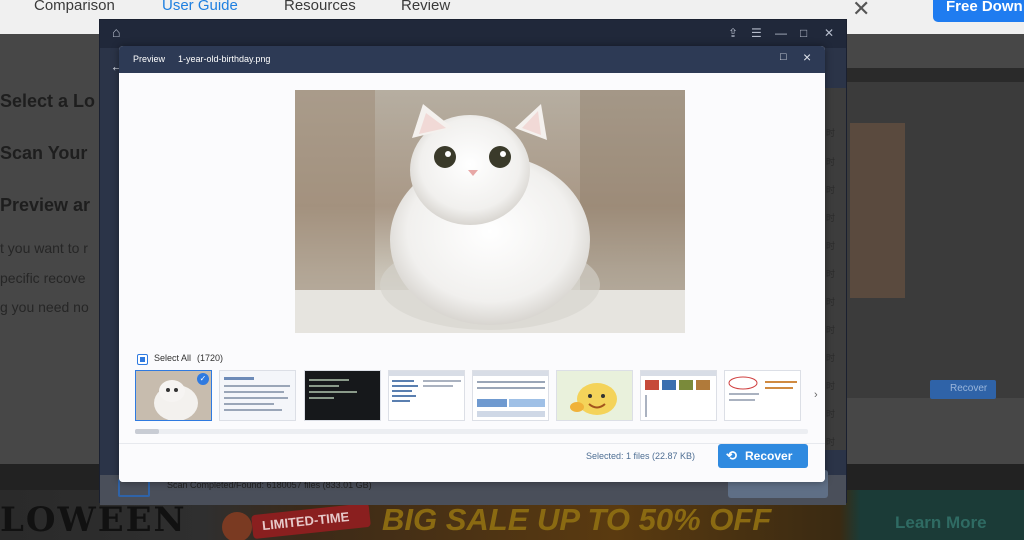 The image size is (1024, 540). What do you see at coordinates (93, 520) in the screenshot?
I see `banner-halloween-text: LOWEEN` at bounding box center [93, 520].